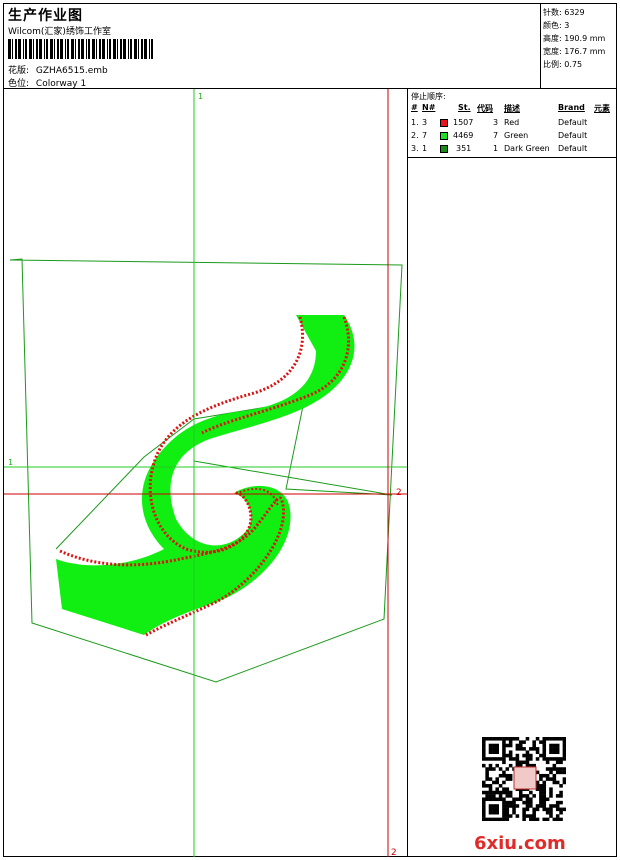 This screenshot has width=620, height=860. I want to click on table-row: 1. 3 1507 3 Red Default, so click(499, 122).